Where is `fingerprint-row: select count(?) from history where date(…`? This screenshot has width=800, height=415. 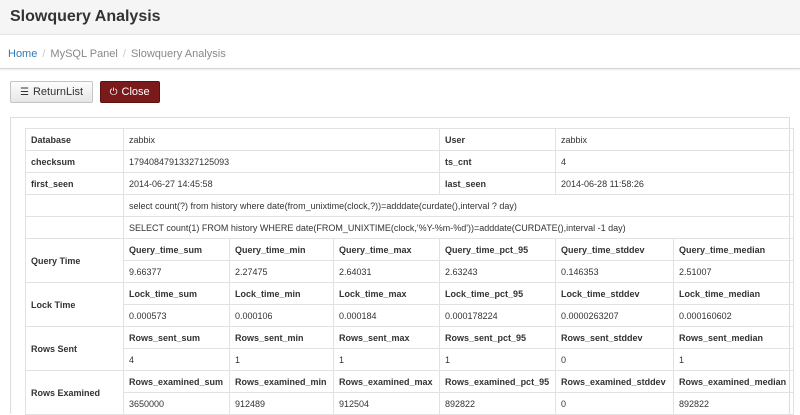
fingerprint-row: select count(?) from history where date(… is located at coordinates (410, 205).